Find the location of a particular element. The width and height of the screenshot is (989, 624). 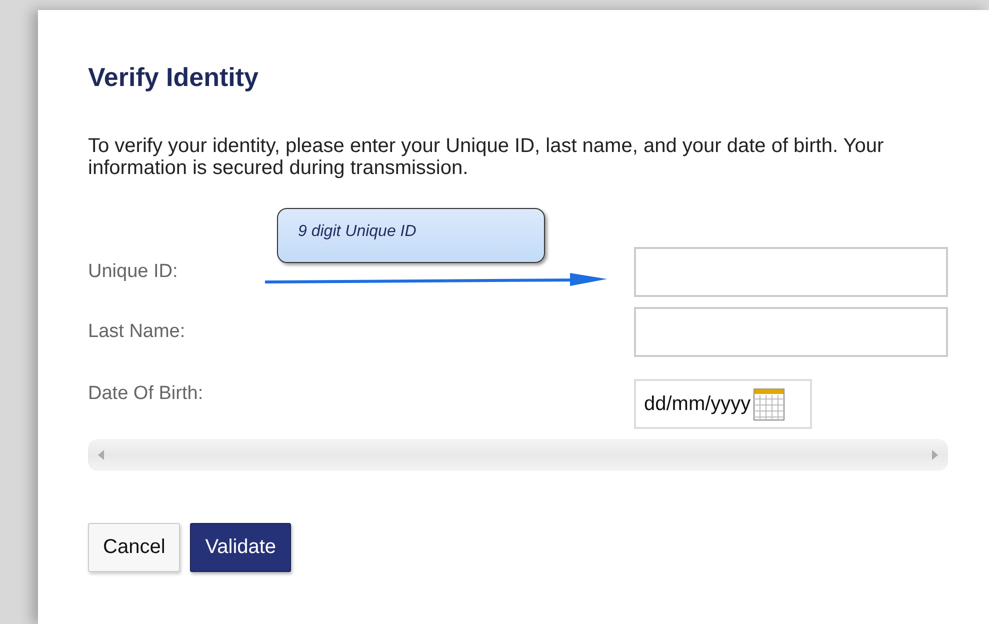

cancel-button: Cancel is located at coordinates (134, 547).